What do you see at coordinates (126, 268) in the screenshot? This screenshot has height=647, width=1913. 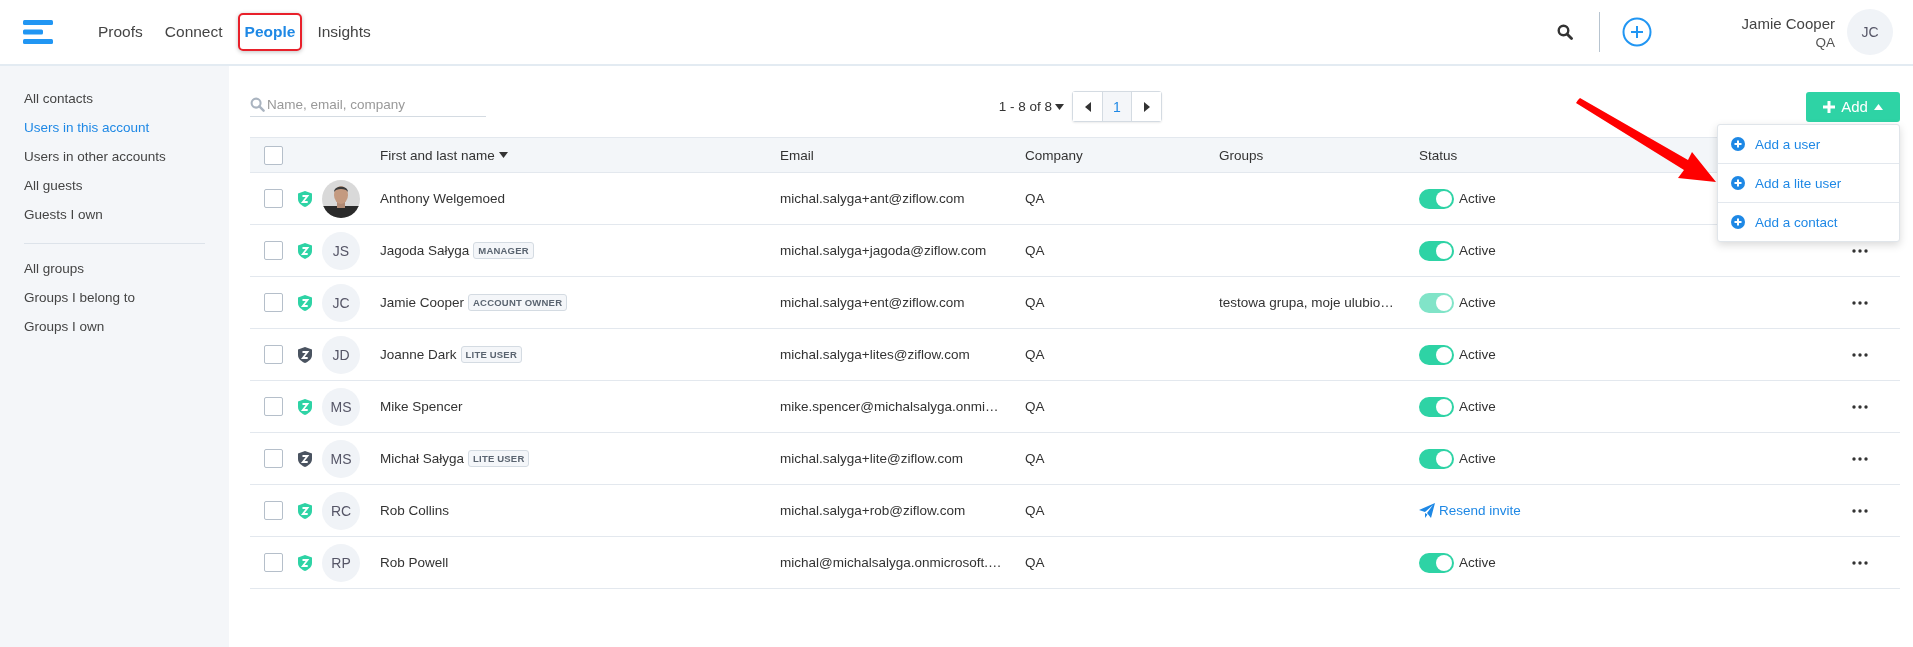 I see `sidebar-item: All groups` at bounding box center [126, 268].